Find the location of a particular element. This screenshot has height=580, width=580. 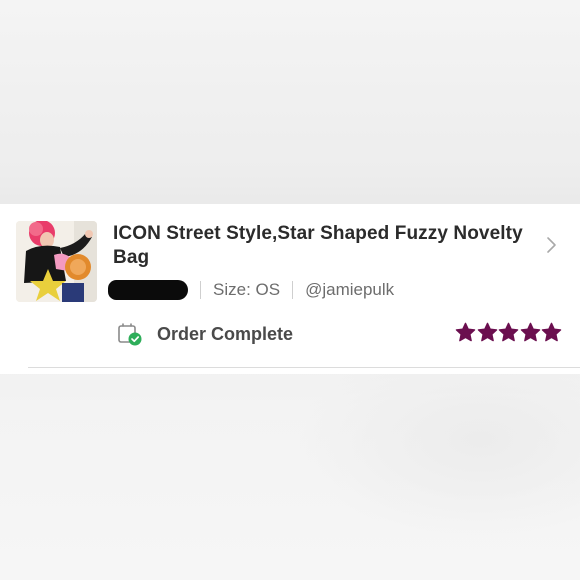

product-thumbnail is located at coordinates (56, 261).